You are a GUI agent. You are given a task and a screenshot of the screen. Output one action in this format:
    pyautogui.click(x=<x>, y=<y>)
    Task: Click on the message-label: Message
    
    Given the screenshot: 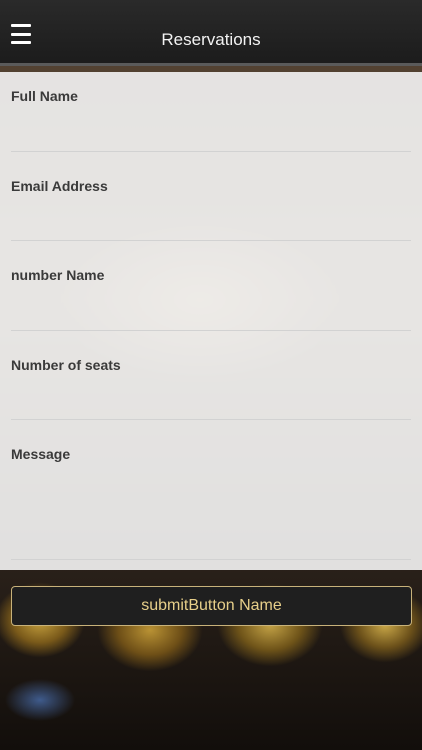 What is the action you would take?
    pyautogui.click(x=41, y=454)
    